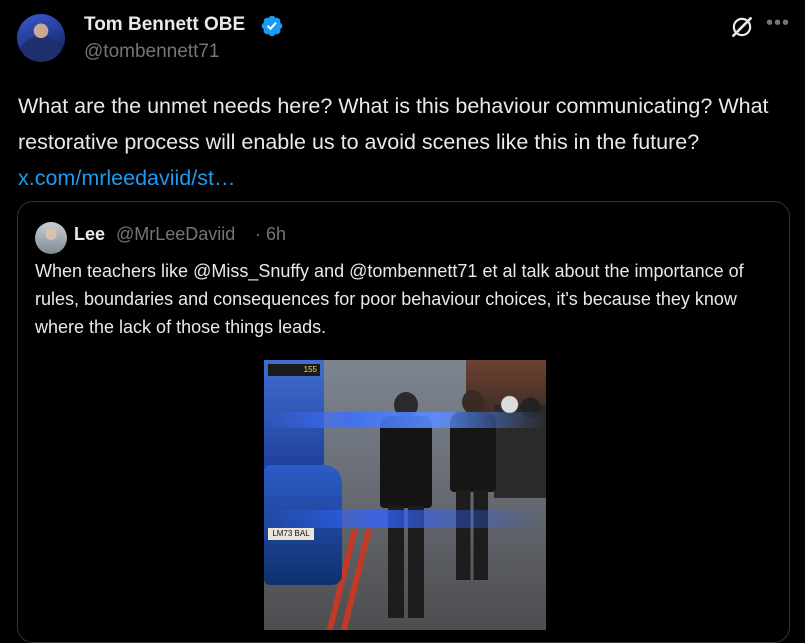  Describe the element at coordinates (164, 25) in the screenshot. I see `author-display-name: Tom Bennett OBE` at that location.